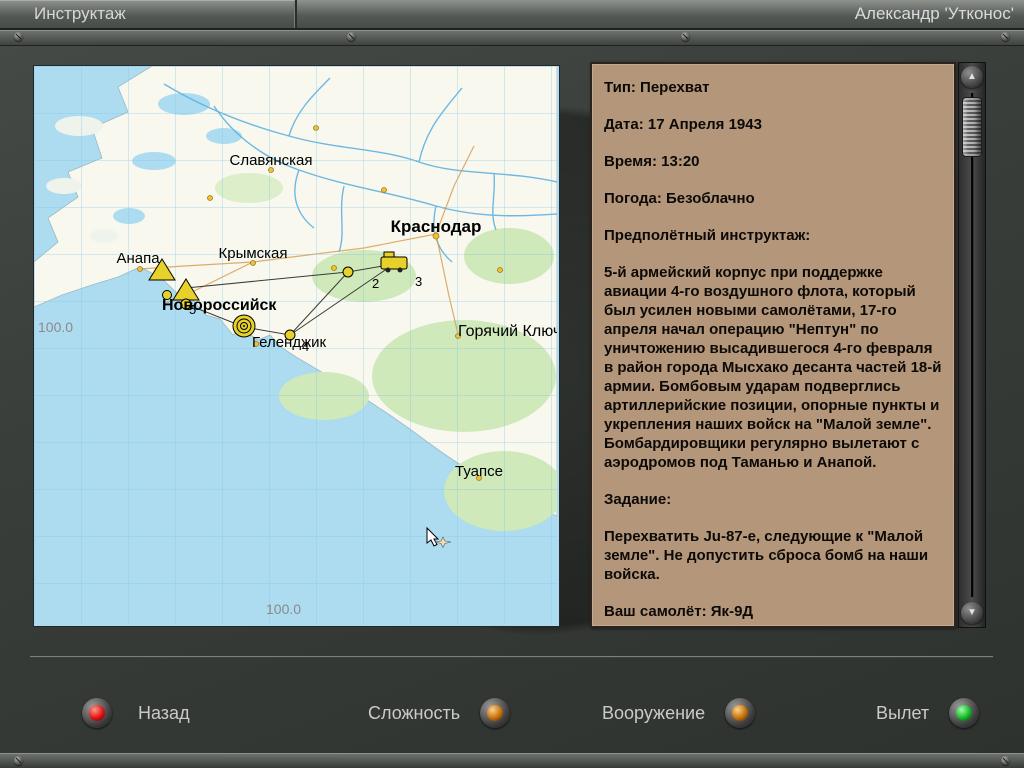 Image resolution: width=1024 pixels, height=768 pixels. What do you see at coordinates (418, 281) in the screenshot?
I see `waypoint-number: 3` at bounding box center [418, 281].